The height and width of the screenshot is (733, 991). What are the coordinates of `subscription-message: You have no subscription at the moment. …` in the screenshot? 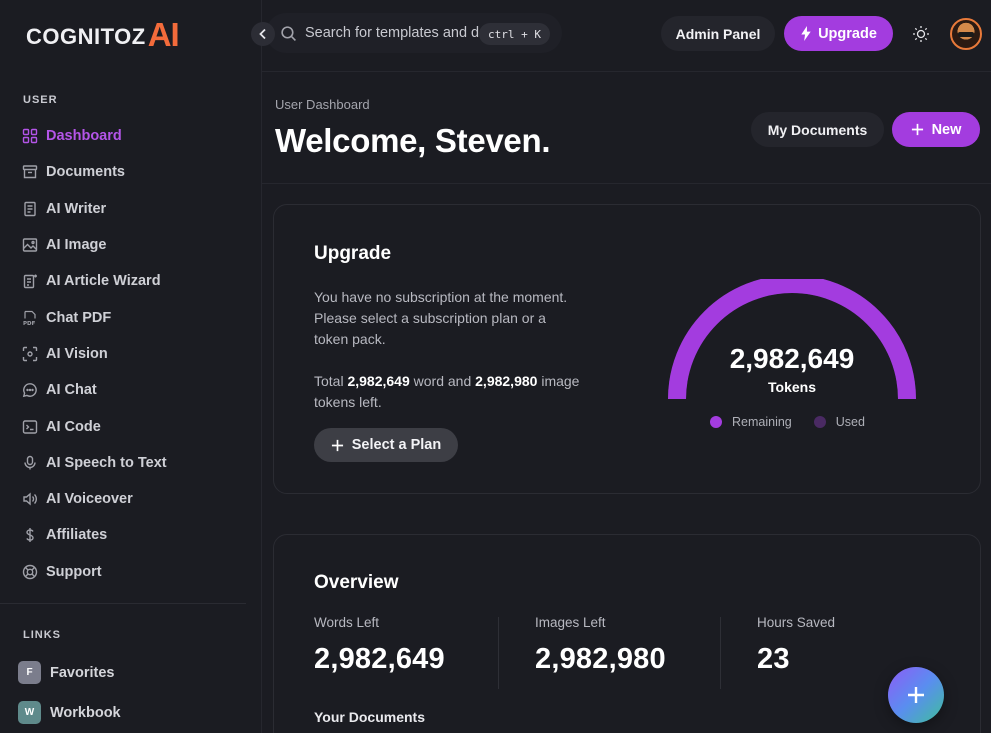 It's located at (441, 318).